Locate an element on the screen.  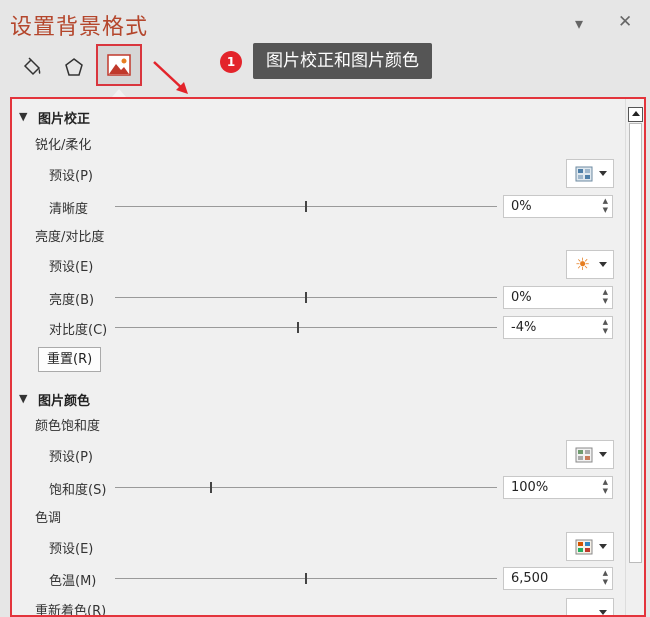
sharpen-group-label: 锐化/柔化 is located at coordinates (63, 145).